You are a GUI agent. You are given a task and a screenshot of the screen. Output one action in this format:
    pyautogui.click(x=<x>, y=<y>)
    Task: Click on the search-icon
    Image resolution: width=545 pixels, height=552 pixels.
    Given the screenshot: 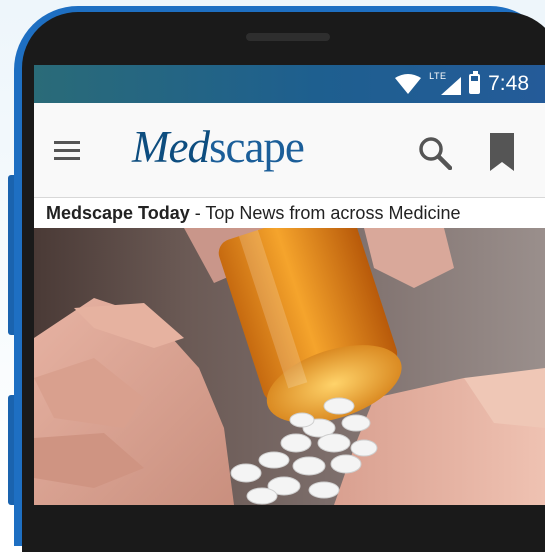 What is the action you would take?
    pyautogui.click(x=435, y=153)
    